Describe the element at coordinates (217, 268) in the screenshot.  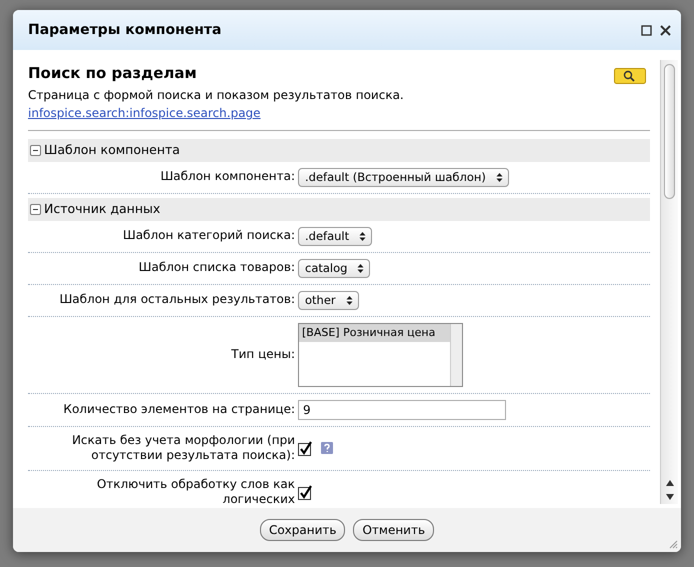
I see `field-label: Шаблон списка товаров:` at that location.